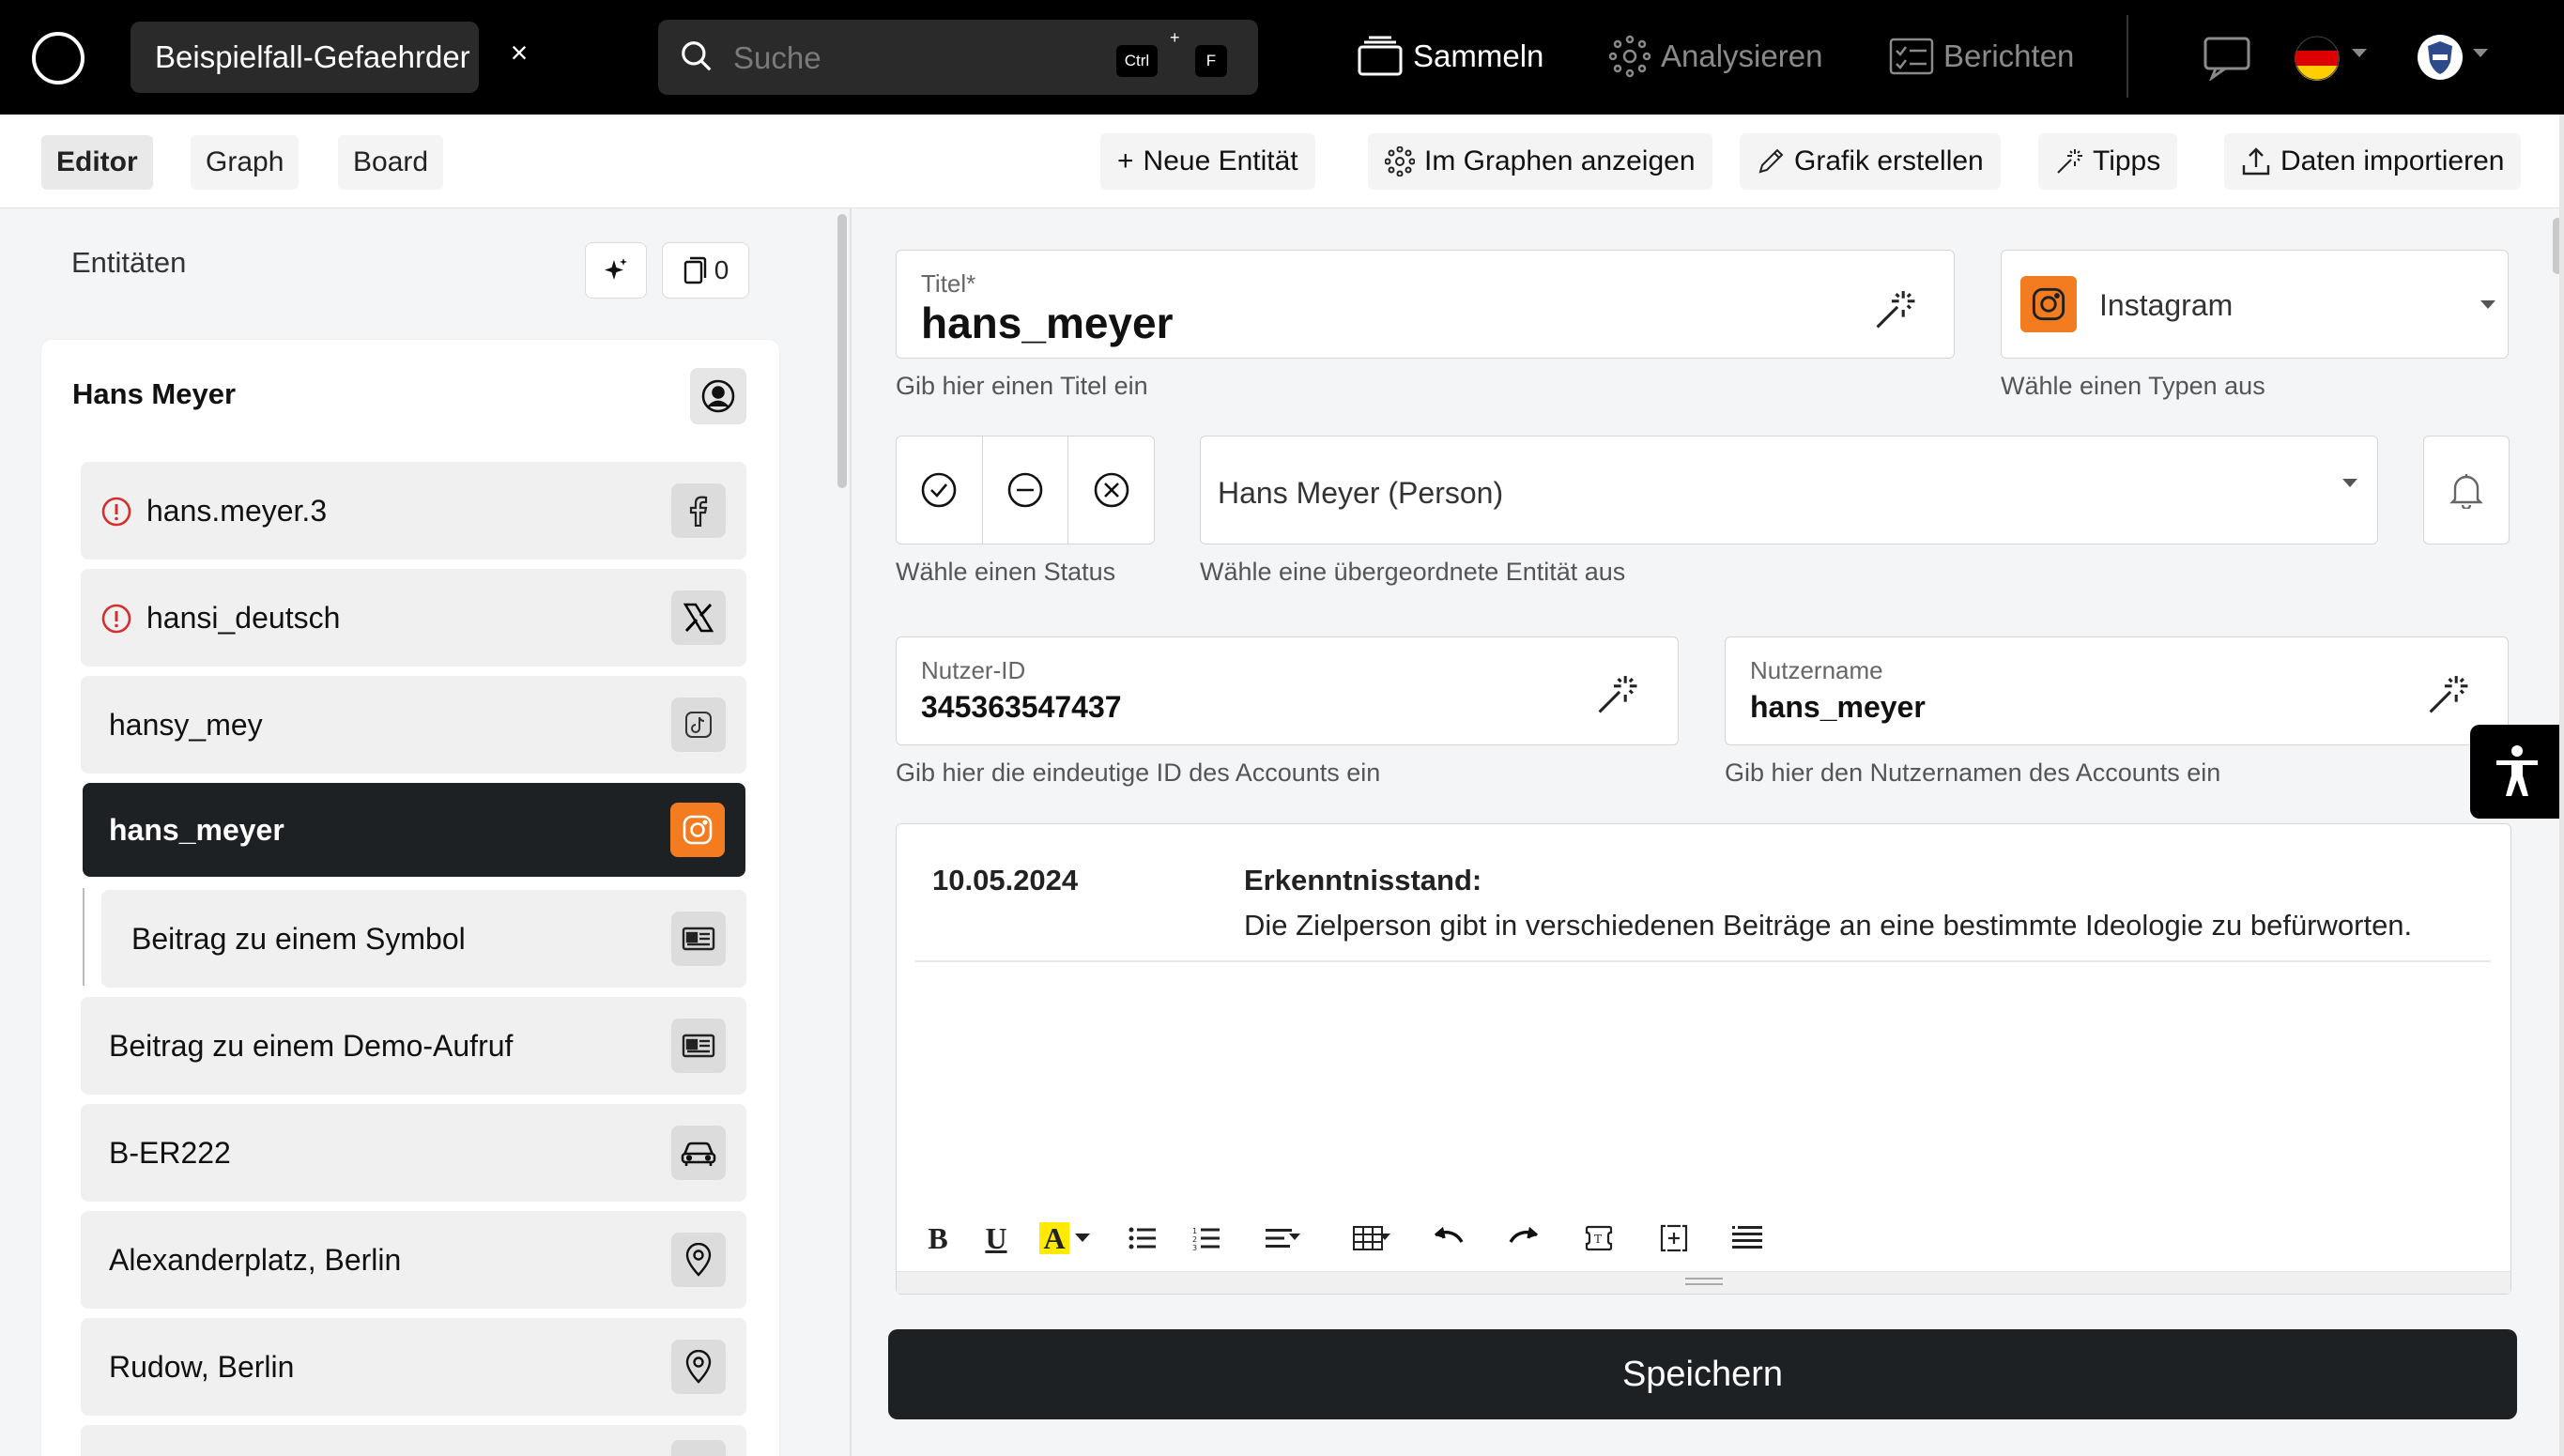  I want to click on ai-sparkle-button, so click(616, 270).